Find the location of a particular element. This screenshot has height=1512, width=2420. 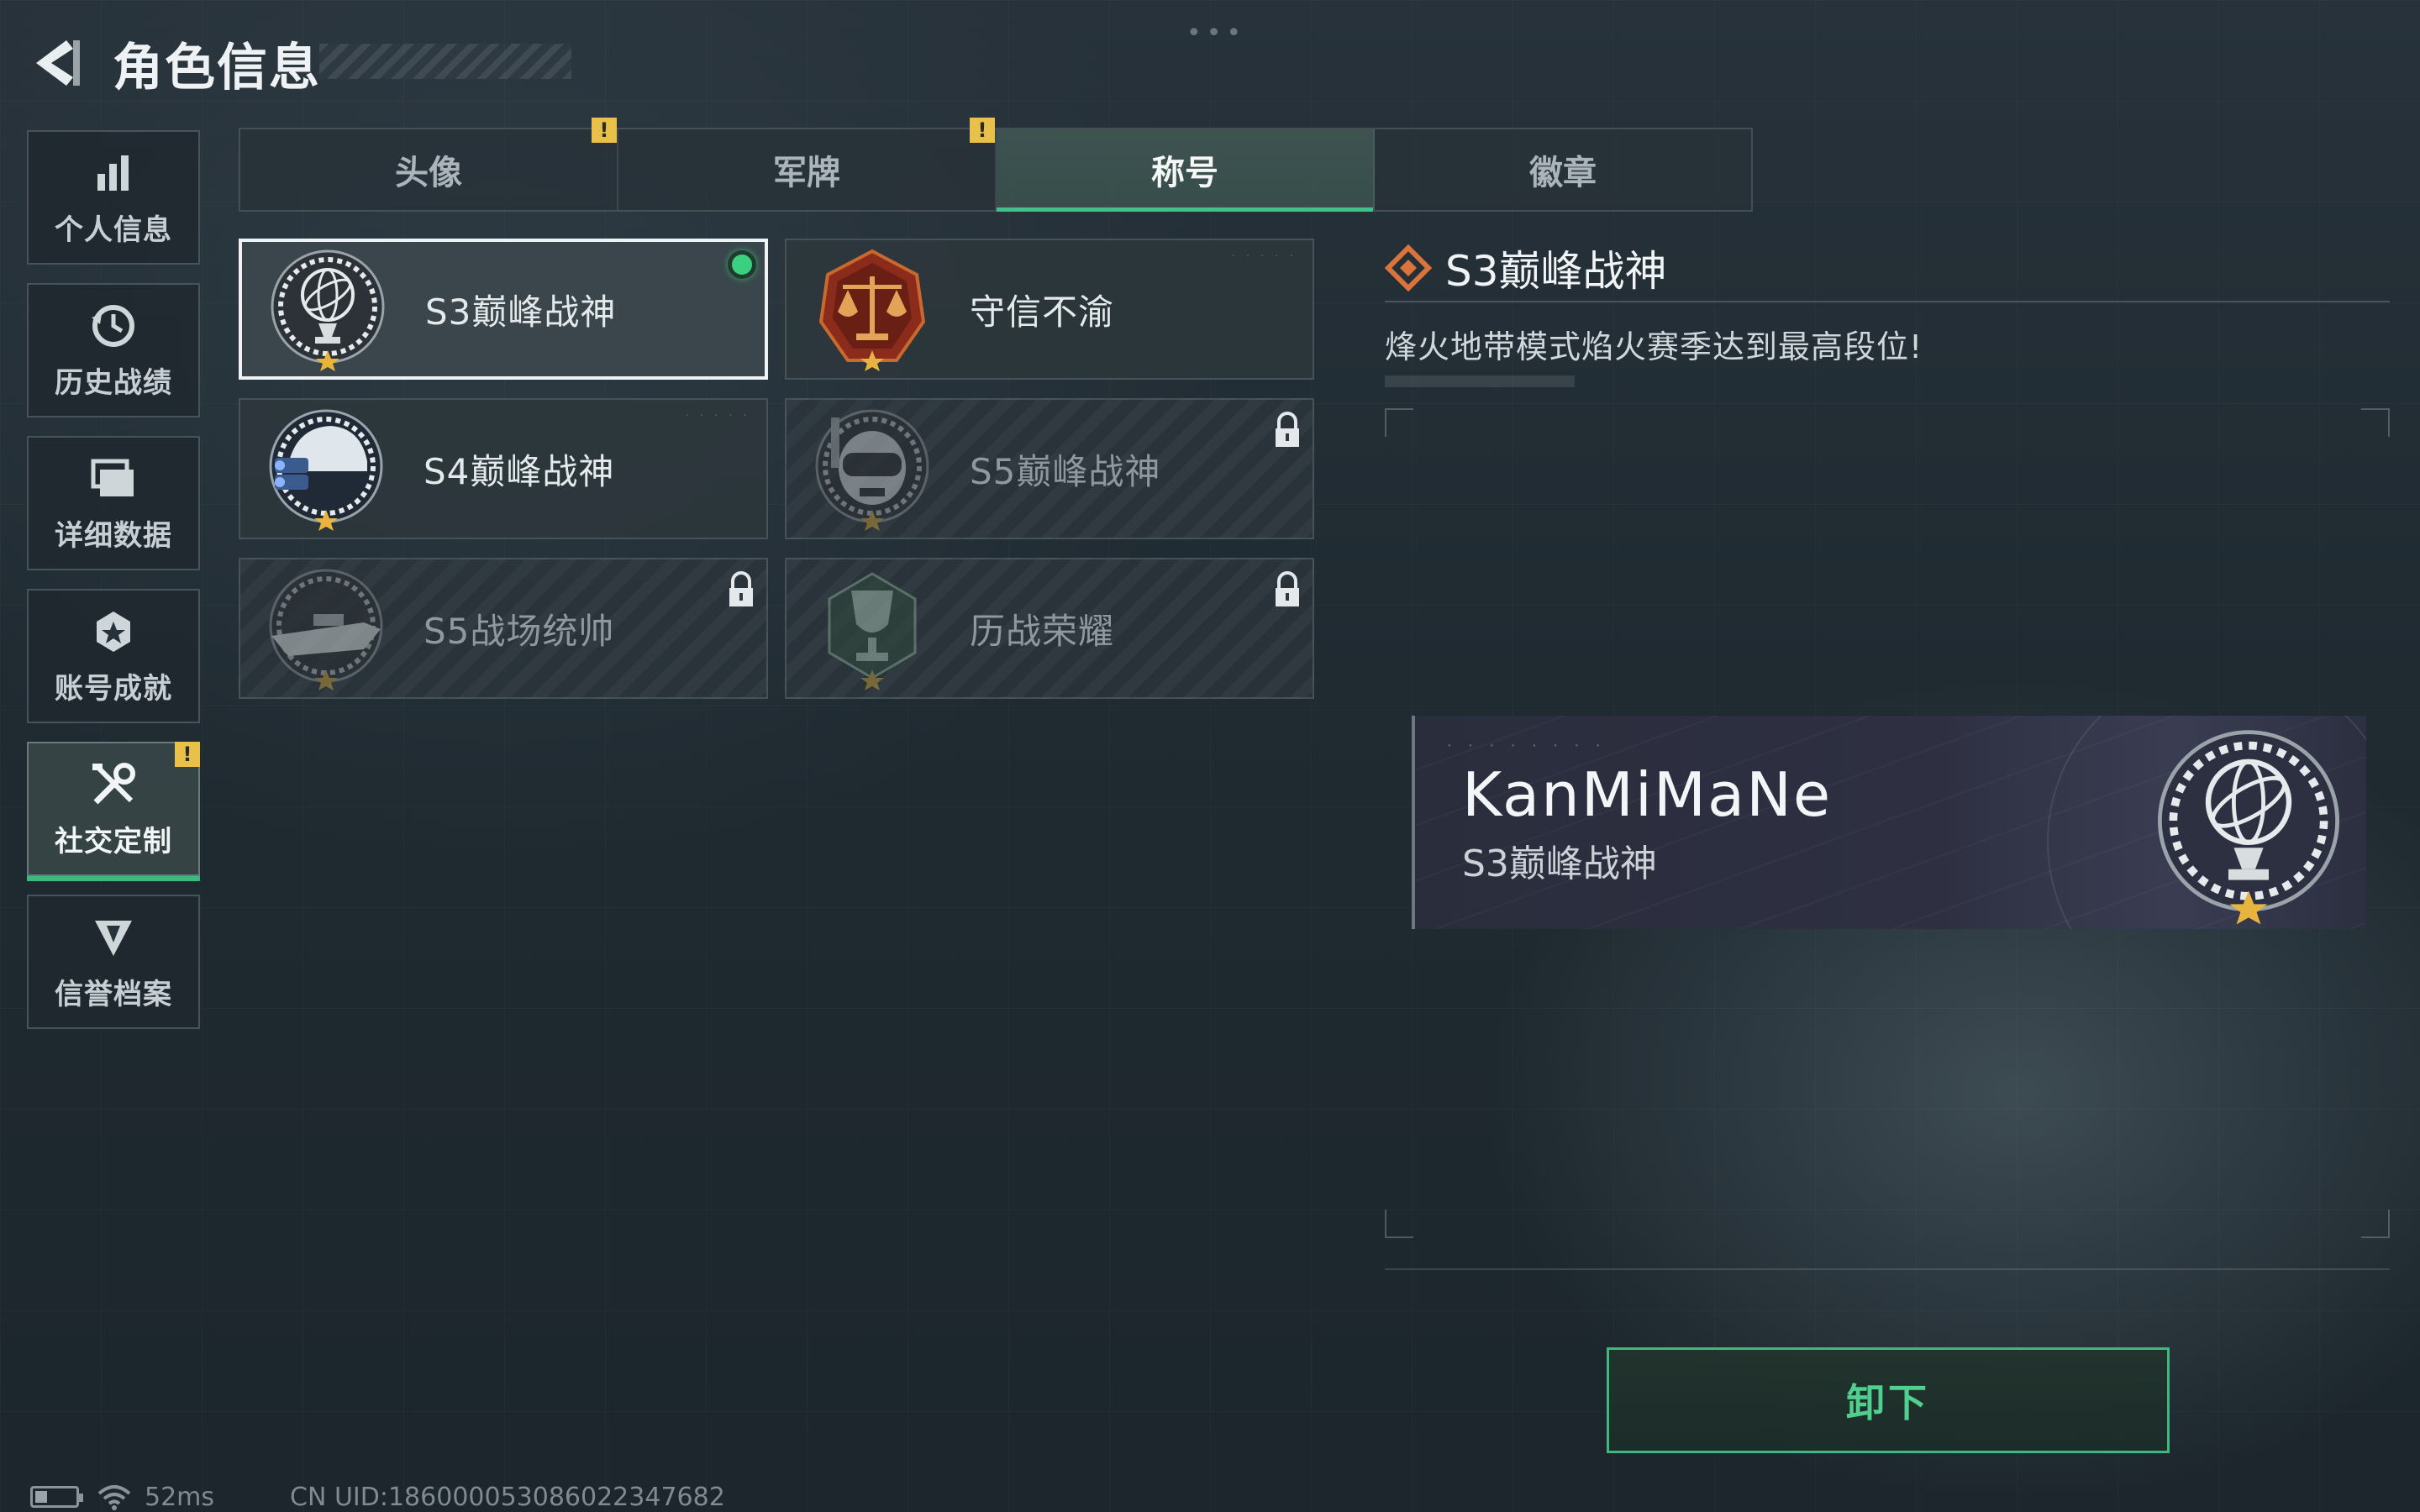

more-dots-icon: ••• is located at coordinates (1216, 33).